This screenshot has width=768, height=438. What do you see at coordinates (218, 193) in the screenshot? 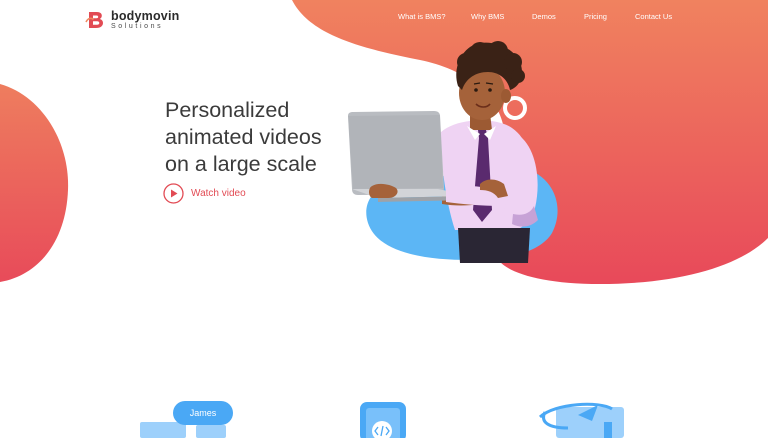
I see `watch-video-label: Watch video` at bounding box center [218, 193].